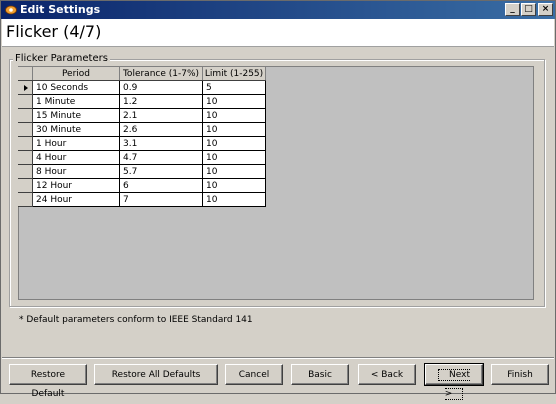 This screenshot has height=404, width=556. What do you see at coordinates (528, 9) in the screenshot?
I see `maximize-button: □` at bounding box center [528, 9].